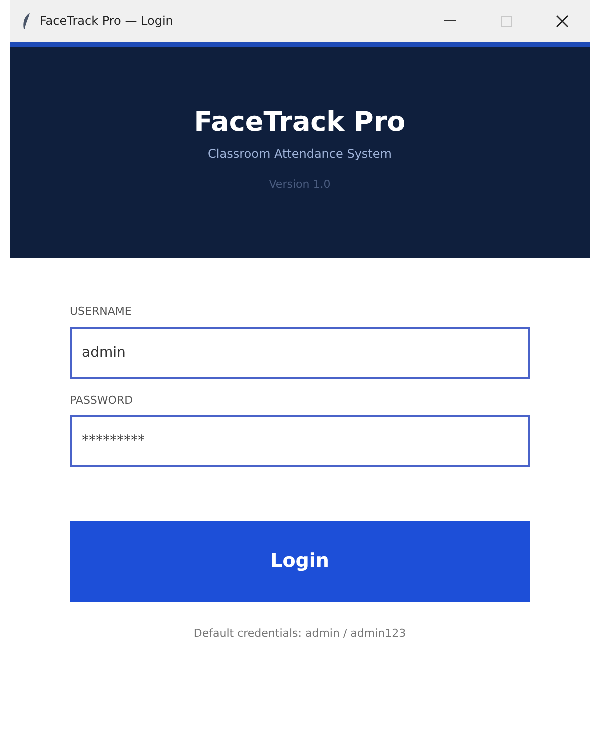 The width and height of the screenshot is (590, 736). I want to click on maximize-icon, so click(506, 21).